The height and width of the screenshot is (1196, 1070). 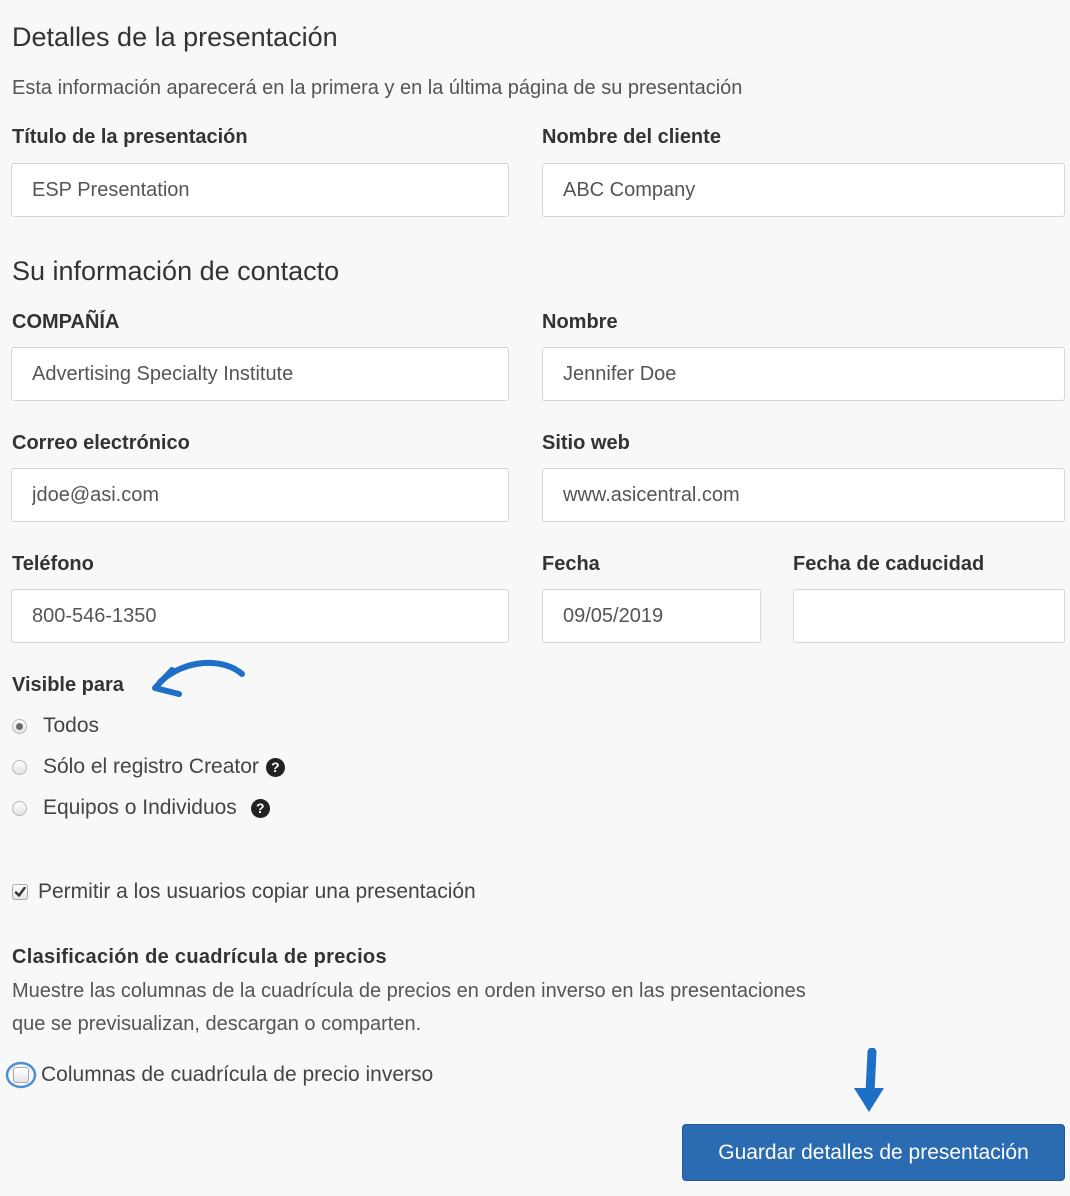 I want to click on checkbox-unchecked-icon, so click(x=21, y=1075).